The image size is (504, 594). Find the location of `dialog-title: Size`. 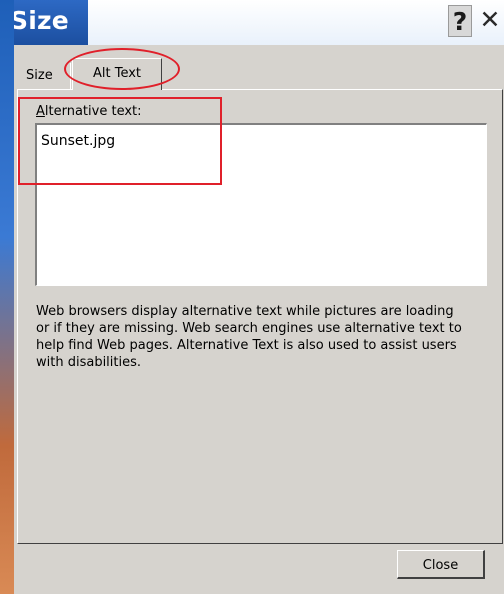

dialog-title: Size is located at coordinates (39, 20).